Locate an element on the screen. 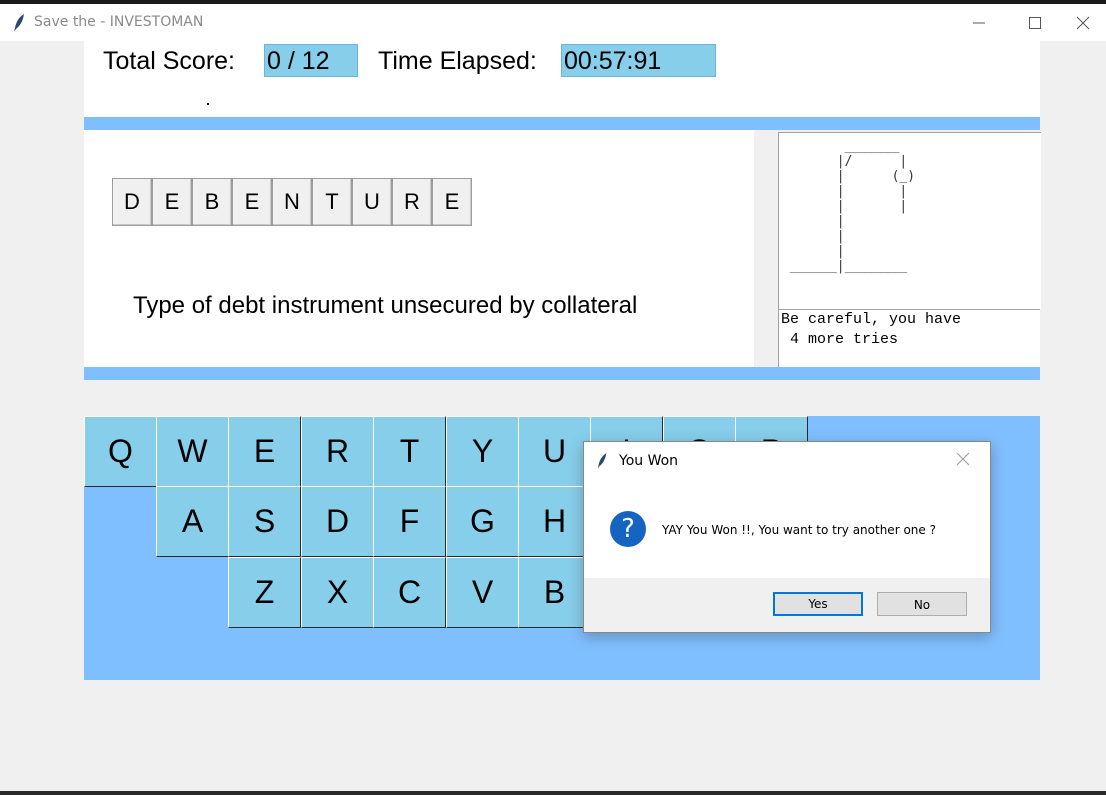 The image size is (1106, 795). dialog-footer: Yes No is located at coordinates (787, 605).